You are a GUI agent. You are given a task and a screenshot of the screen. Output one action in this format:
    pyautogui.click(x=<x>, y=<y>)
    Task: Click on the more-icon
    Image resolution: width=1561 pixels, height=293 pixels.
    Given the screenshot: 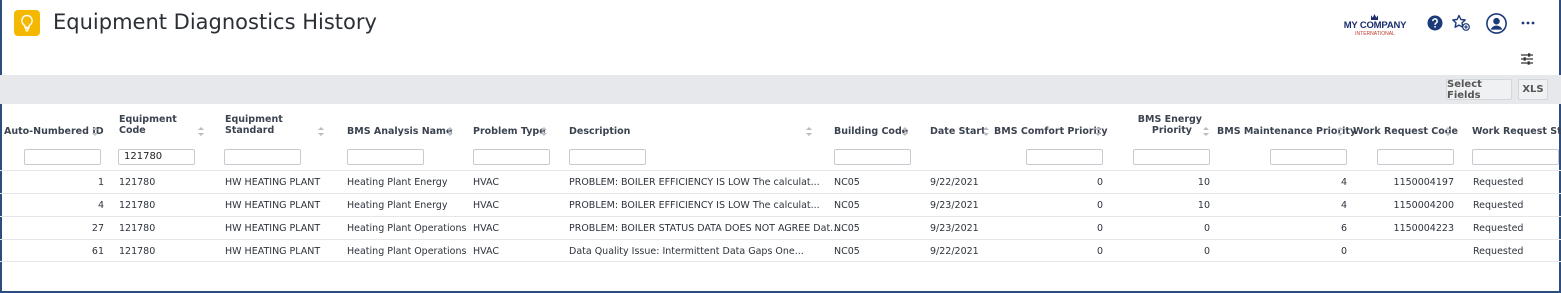 What is the action you would take?
    pyautogui.click(x=1528, y=23)
    